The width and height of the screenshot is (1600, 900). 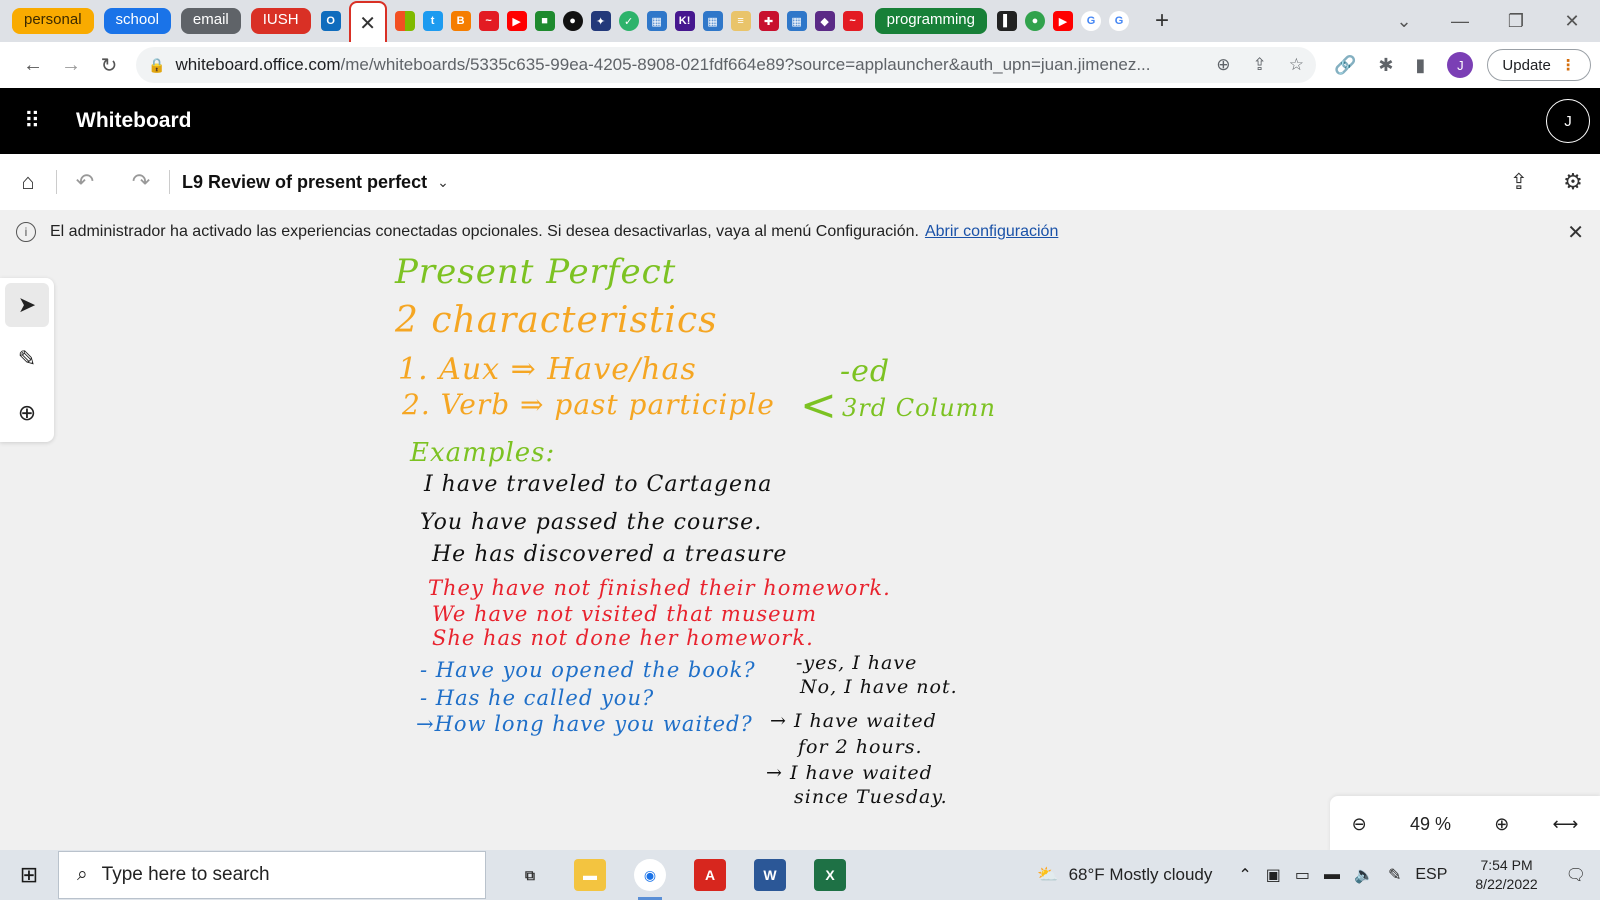 I want to click on weather-widget: ⛅ 68°F Mostly cloudy, so click(x=1124, y=875).